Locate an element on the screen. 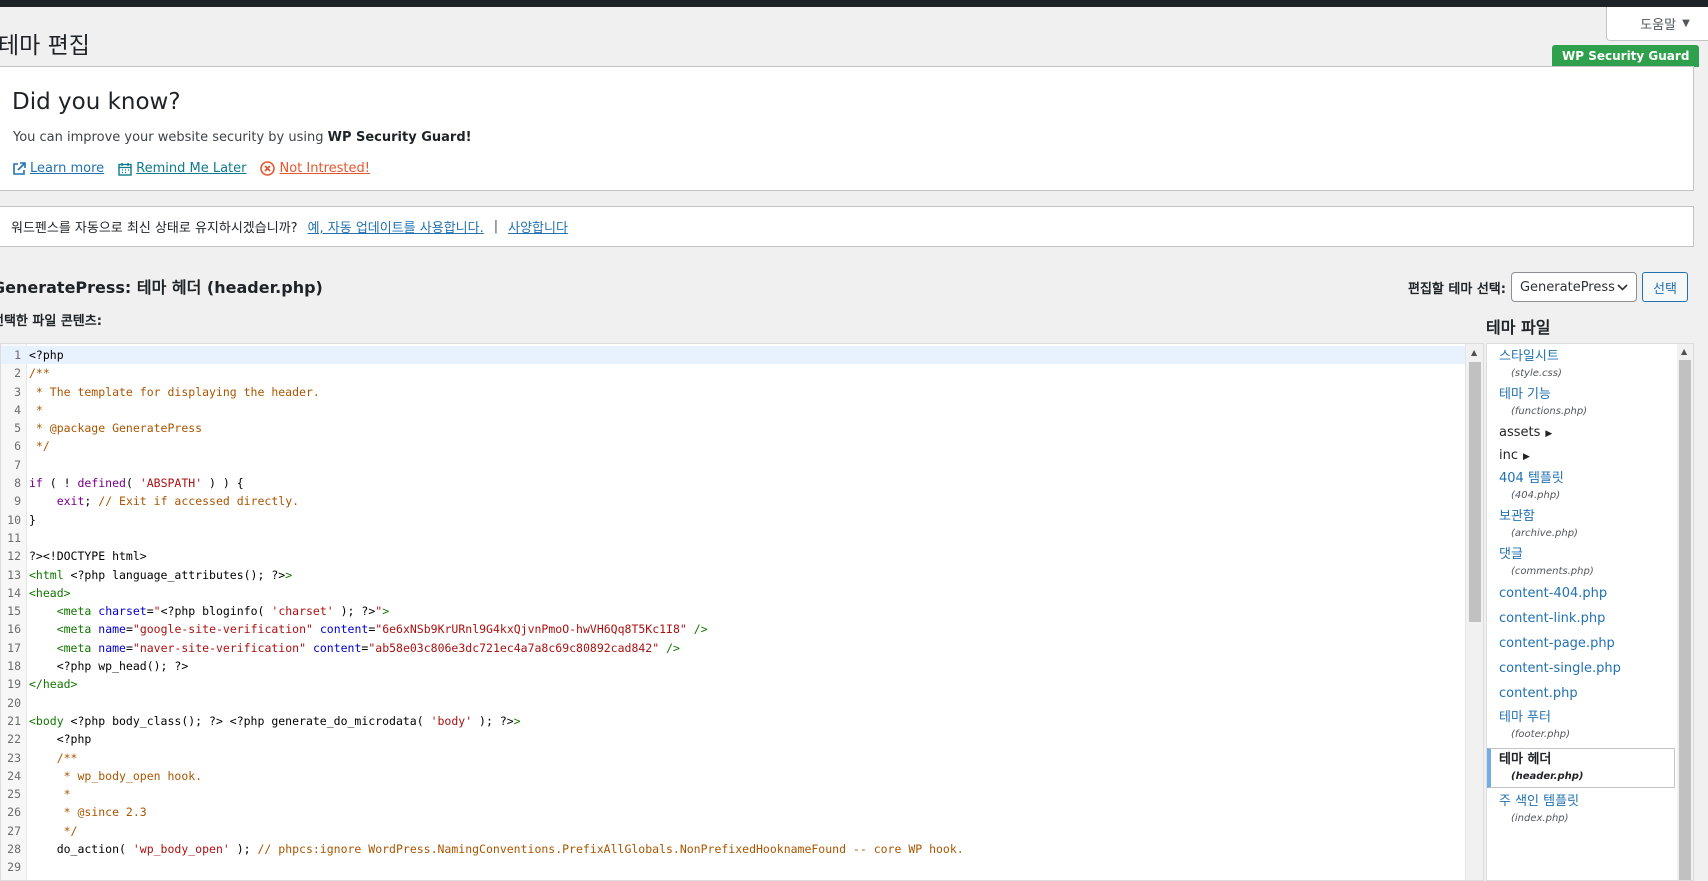 The width and height of the screenshot is (1708, 881). code-line: 26 * @since 2.3 is located at coordinates (733, 812).